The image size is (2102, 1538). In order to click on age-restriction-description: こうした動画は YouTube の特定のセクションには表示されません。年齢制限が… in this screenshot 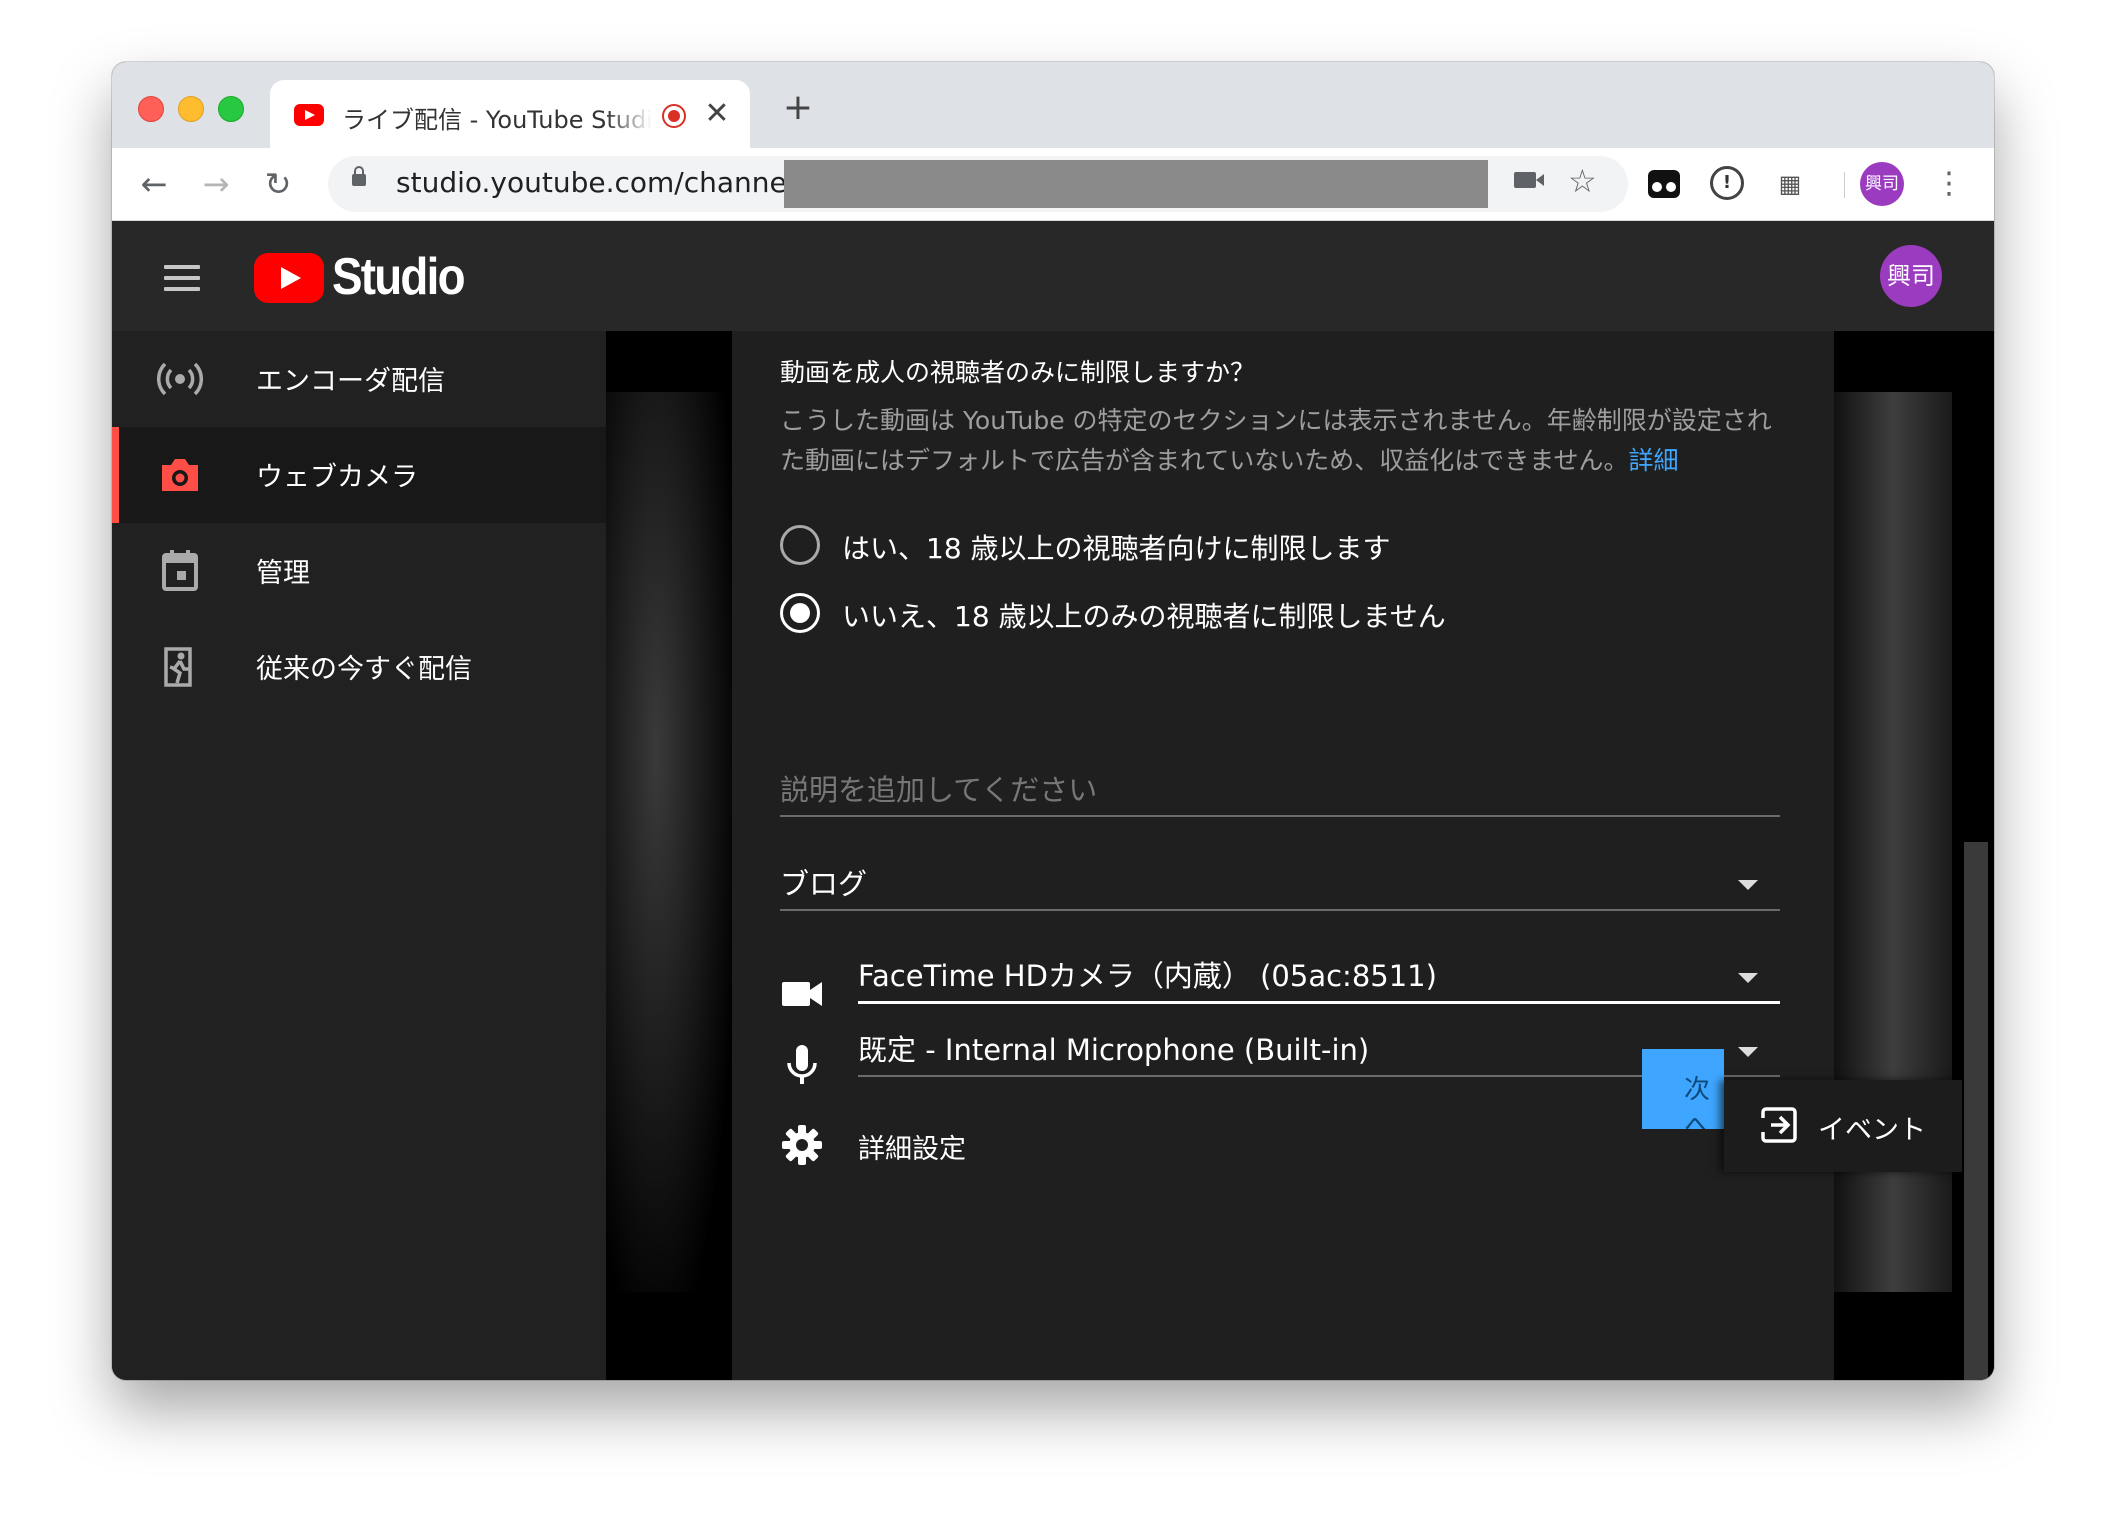, I will do `click(1280, 441)`.